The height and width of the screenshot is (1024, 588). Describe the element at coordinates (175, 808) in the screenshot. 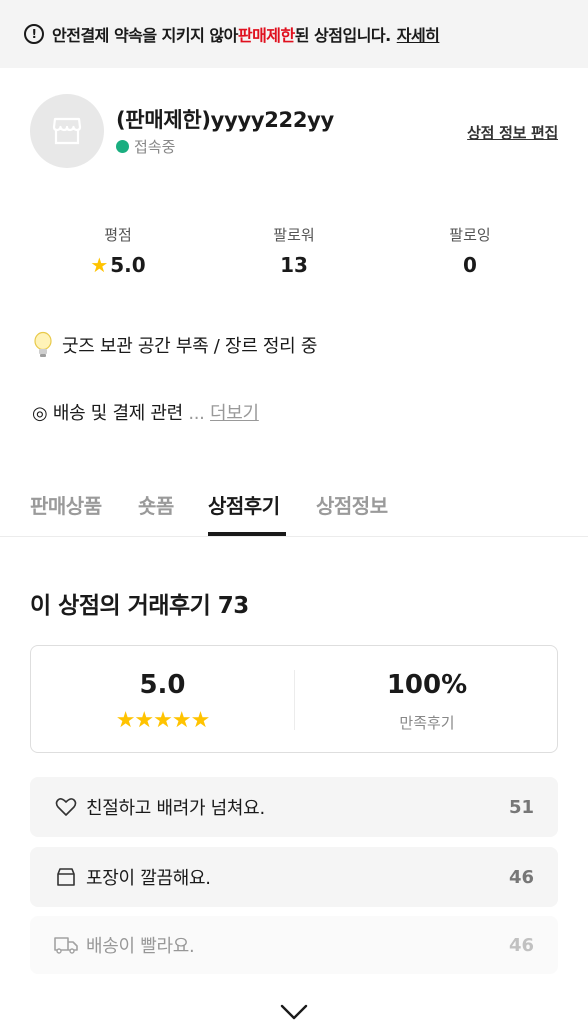

I see `keyword-text: 친절하고 배려가 넘쳐요.` at that location.